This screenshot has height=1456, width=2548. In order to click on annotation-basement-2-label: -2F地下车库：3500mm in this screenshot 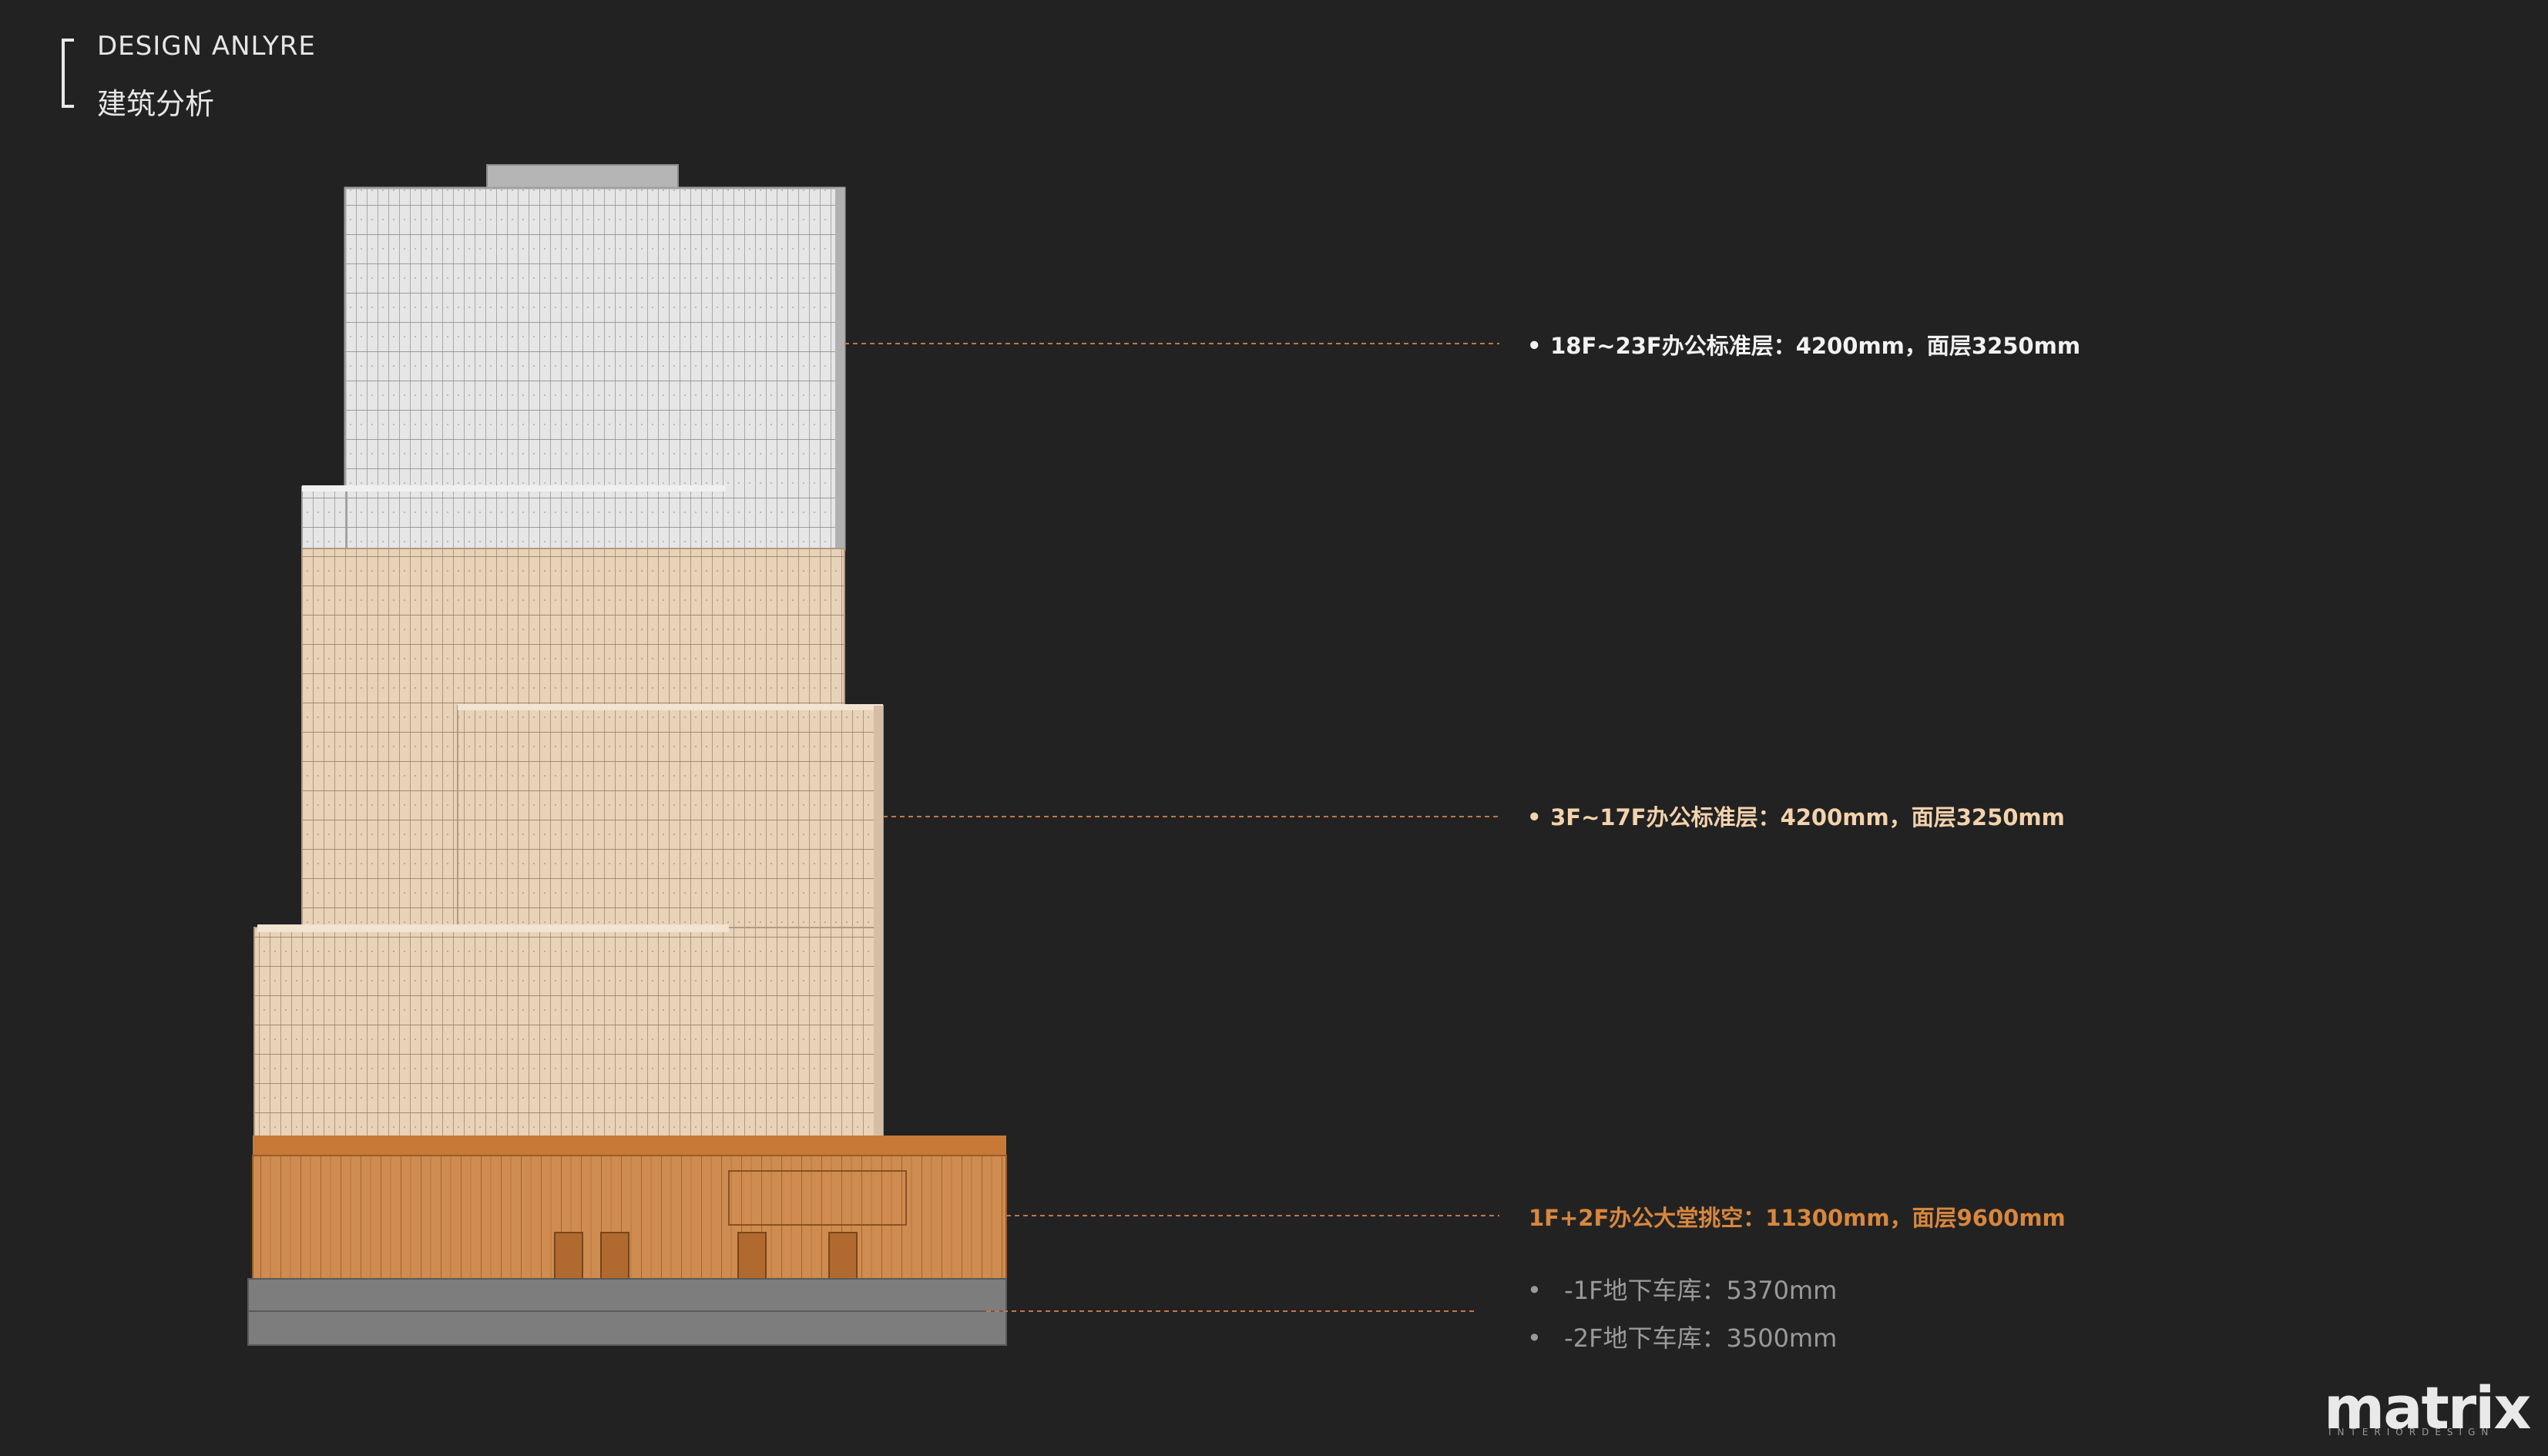, I will do `click(1701, 1338)`.